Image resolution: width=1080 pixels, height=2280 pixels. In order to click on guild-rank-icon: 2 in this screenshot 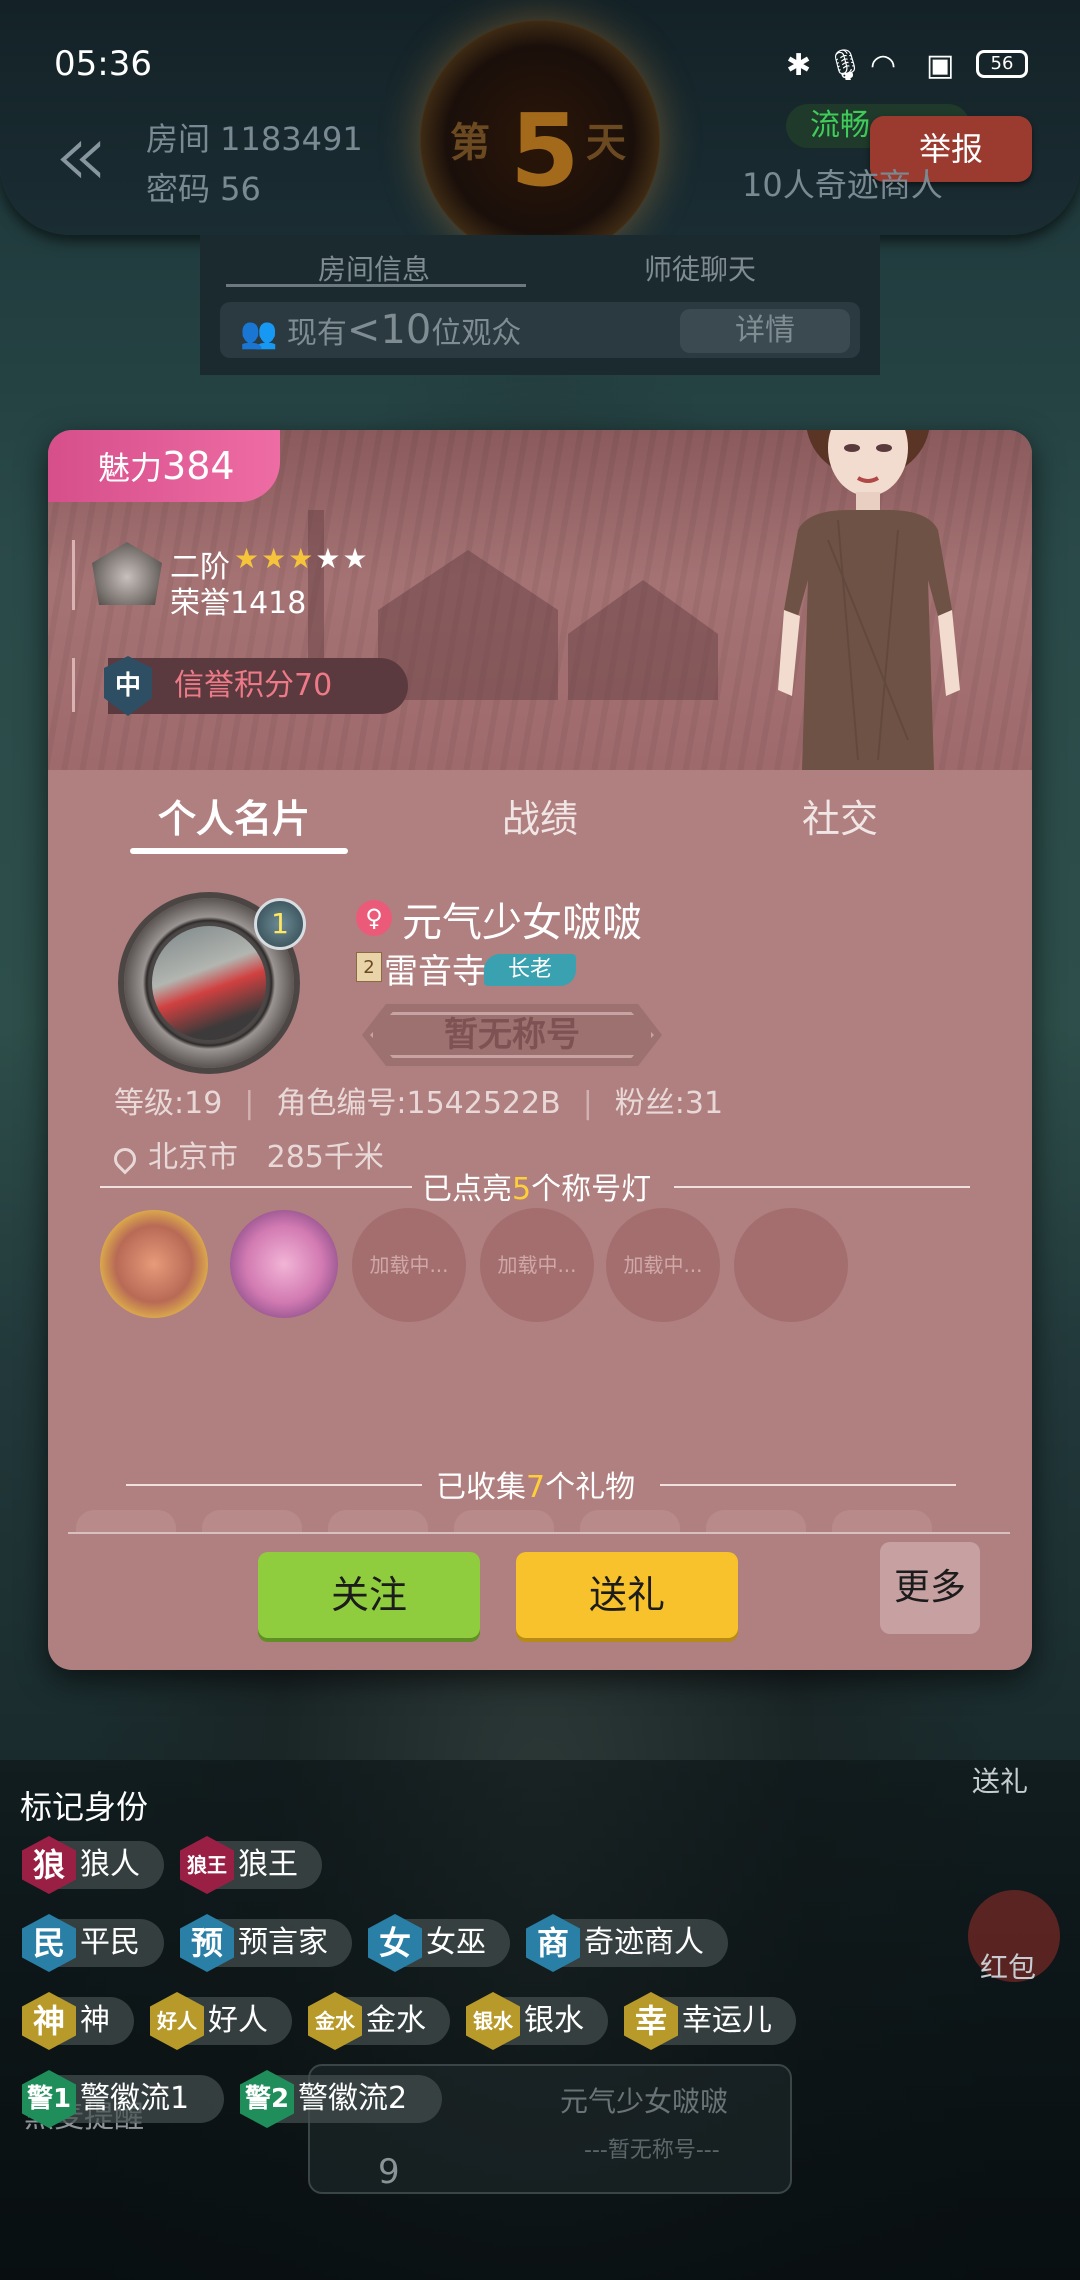, I will do `click(369, 967)`.